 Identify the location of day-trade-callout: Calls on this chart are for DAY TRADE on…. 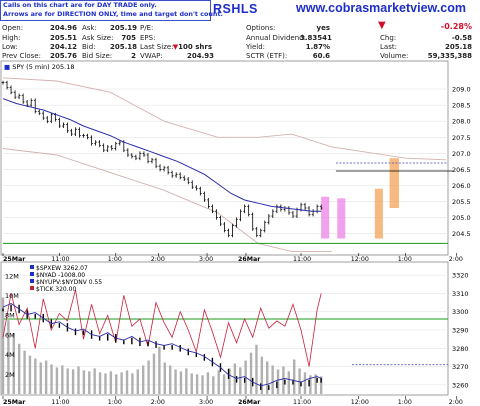
(111, 10).